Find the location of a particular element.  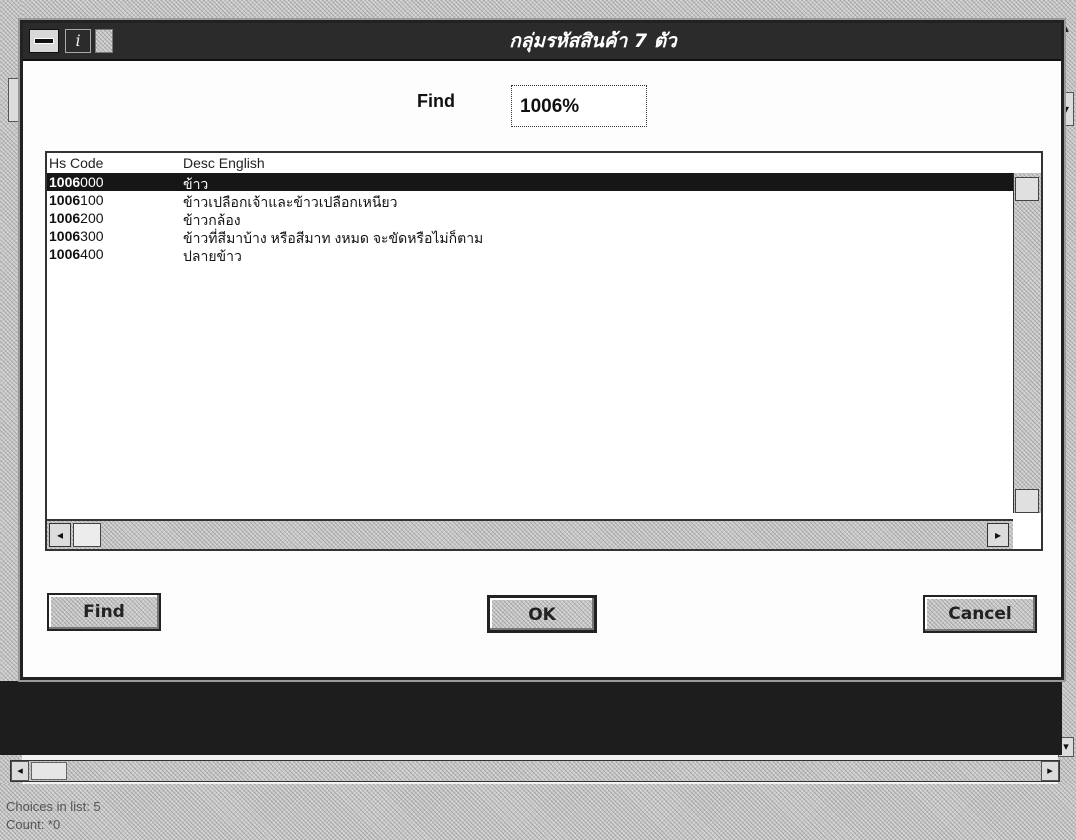

background-dark-band is located at coordinates (531, 718).